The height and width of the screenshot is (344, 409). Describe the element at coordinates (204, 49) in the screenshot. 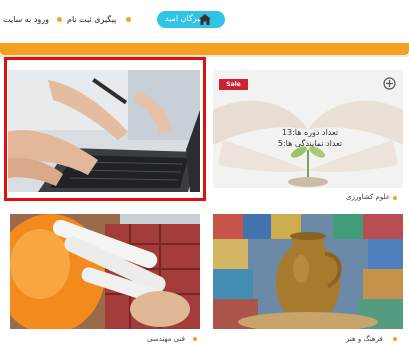

I see `nav-accent-bar` at that location.